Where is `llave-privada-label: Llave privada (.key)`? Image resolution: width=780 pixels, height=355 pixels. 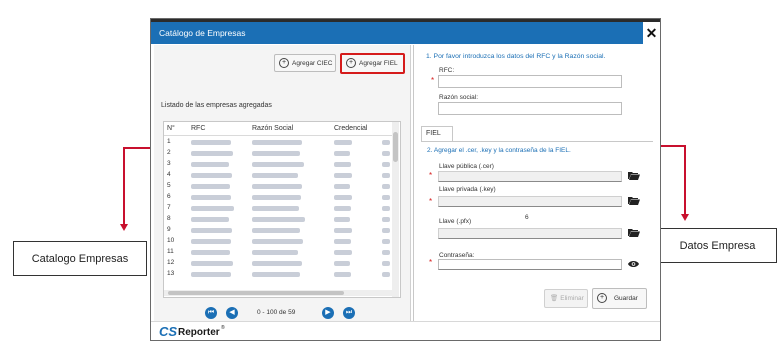 llave-privada-label: Llave privada (.key) is located at coordinates (467, 189).